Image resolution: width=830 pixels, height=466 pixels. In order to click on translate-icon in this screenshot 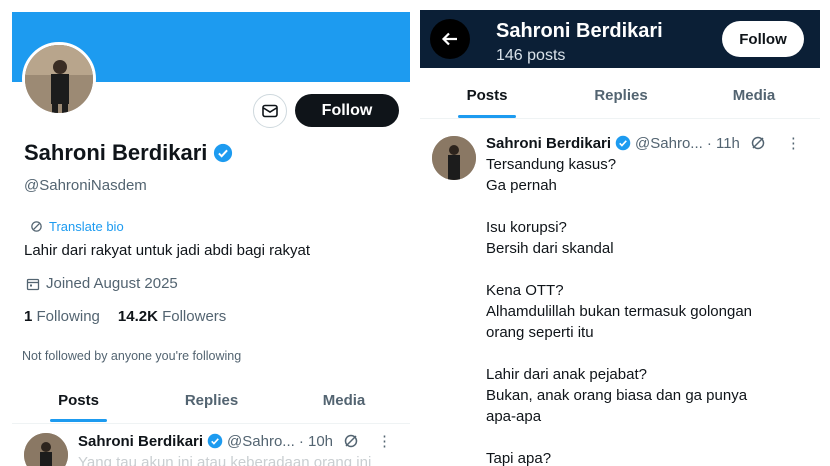, I will do `click(36, 226)`.